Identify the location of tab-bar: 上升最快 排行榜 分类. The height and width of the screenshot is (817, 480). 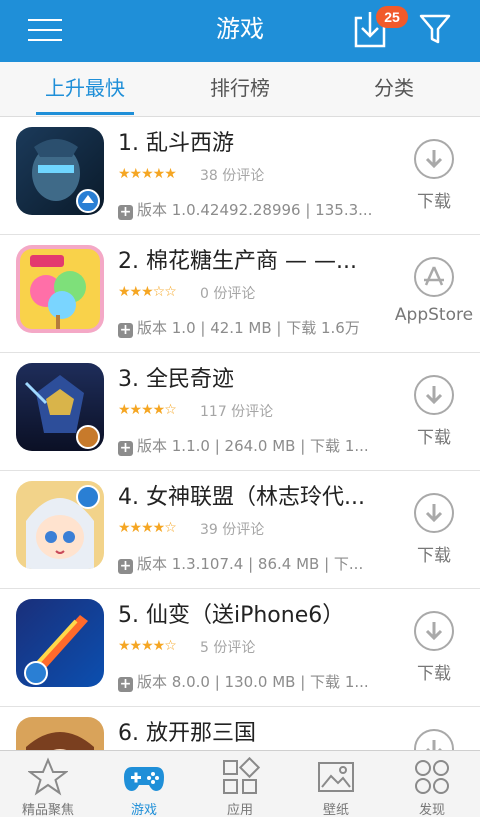
(240, 89).